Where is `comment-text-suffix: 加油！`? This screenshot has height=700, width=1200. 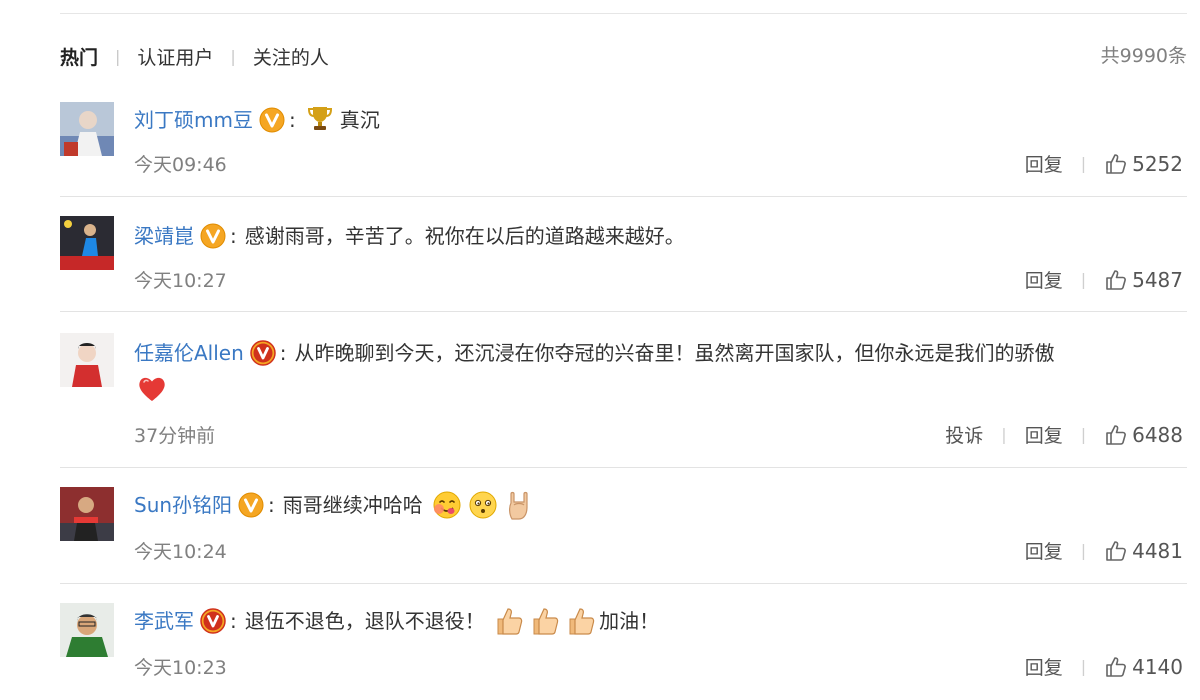 comment-text-suffix: 加油！ is located at coordinates (629, 621).